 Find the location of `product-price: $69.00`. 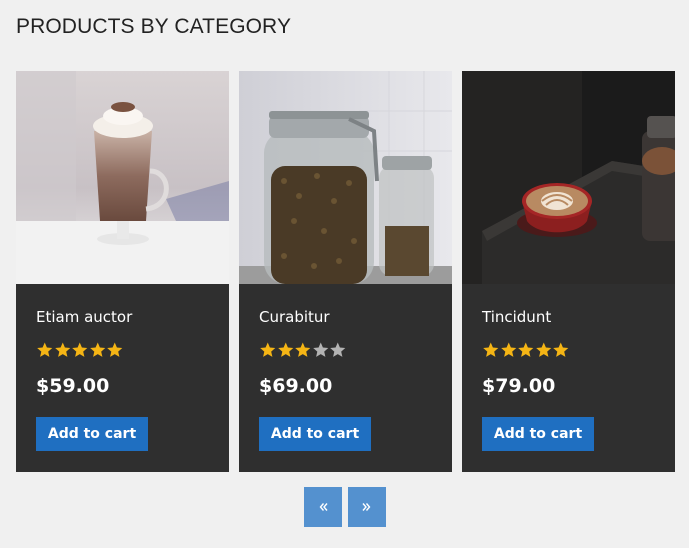

product-price: $69.00 is located at coordinates (296, 386).